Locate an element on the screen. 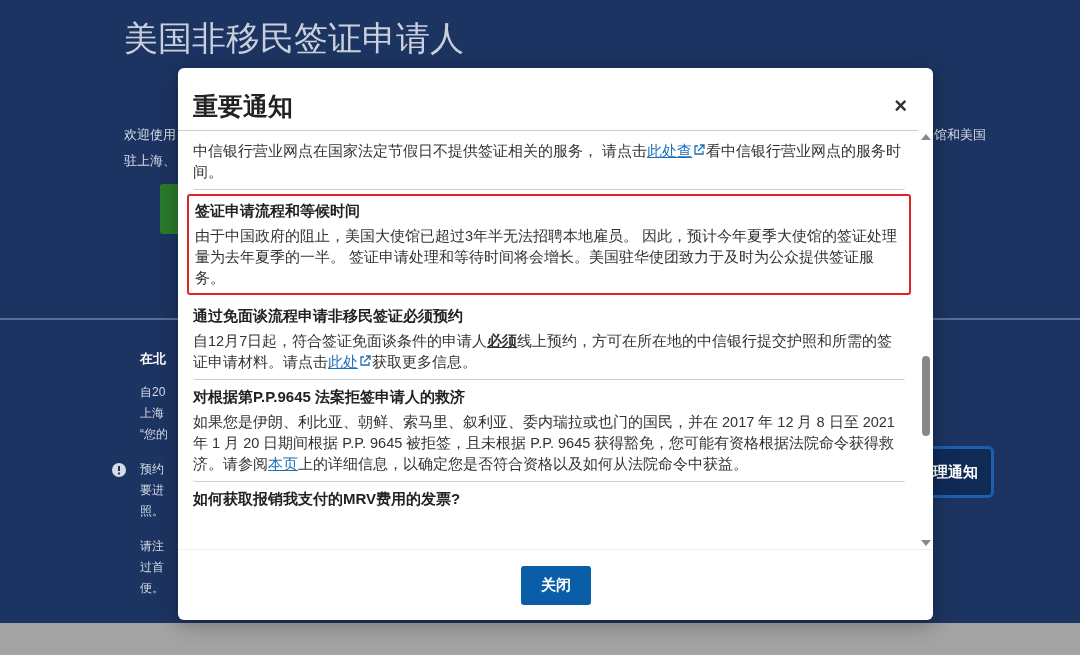  link: 本页 is located at coordinates (283, 464).